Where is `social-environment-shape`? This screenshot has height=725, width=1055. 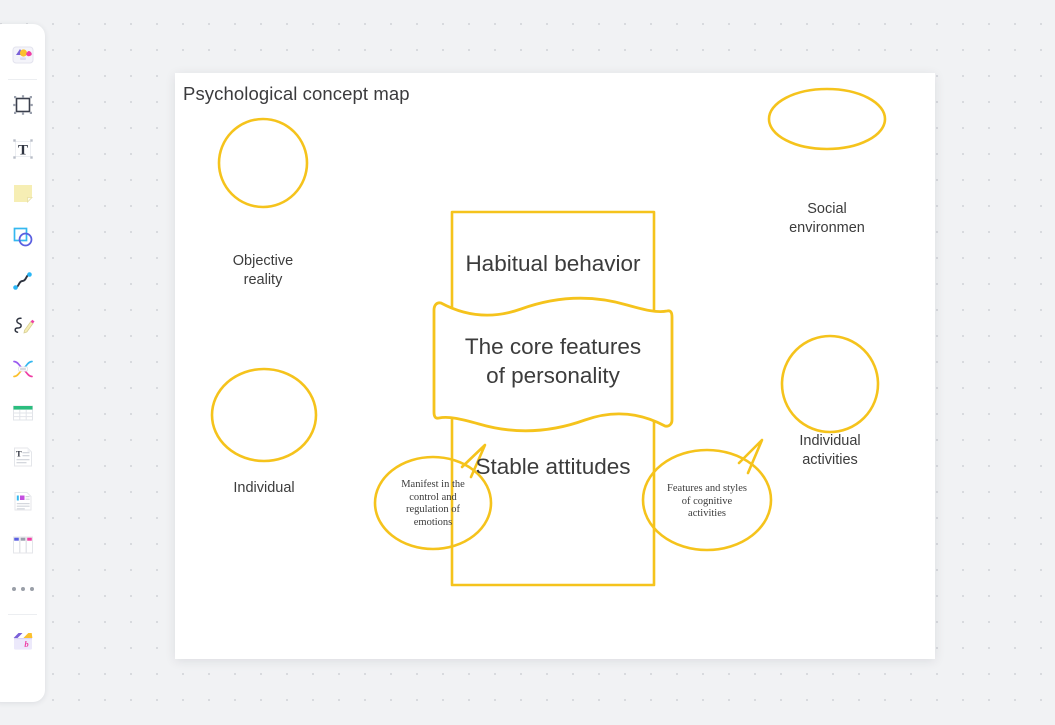
social-environment-shape is located at coordinates (827, 119).